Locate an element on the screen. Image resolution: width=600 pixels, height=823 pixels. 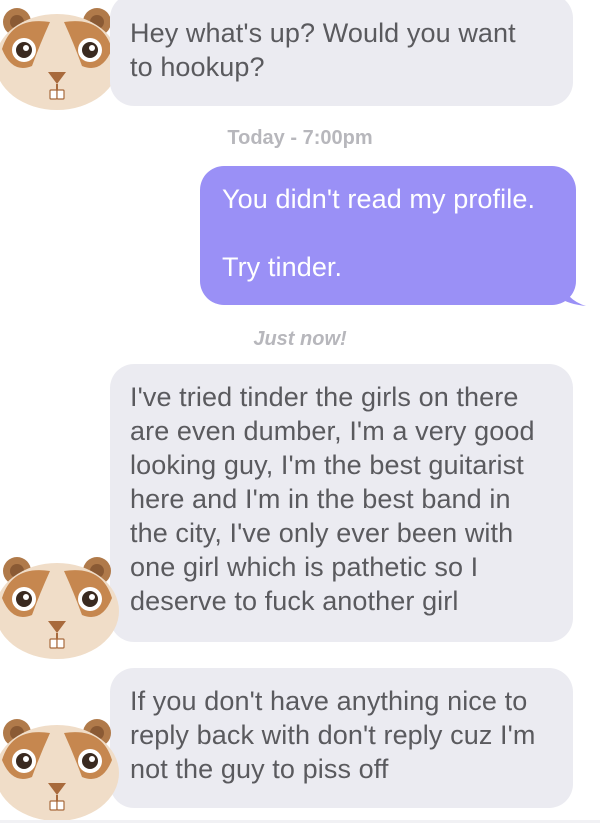
bubble-tail is located at coordinates (573, 293).